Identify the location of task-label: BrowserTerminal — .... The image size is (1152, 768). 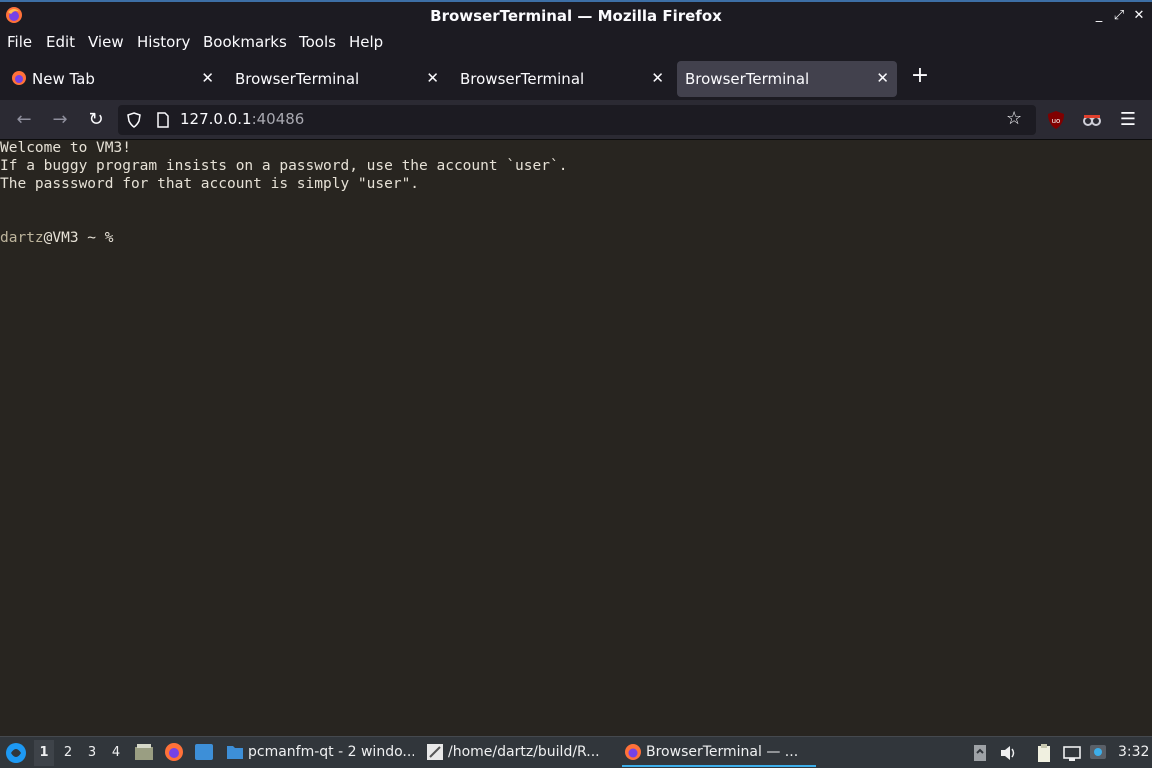
(722, 752).